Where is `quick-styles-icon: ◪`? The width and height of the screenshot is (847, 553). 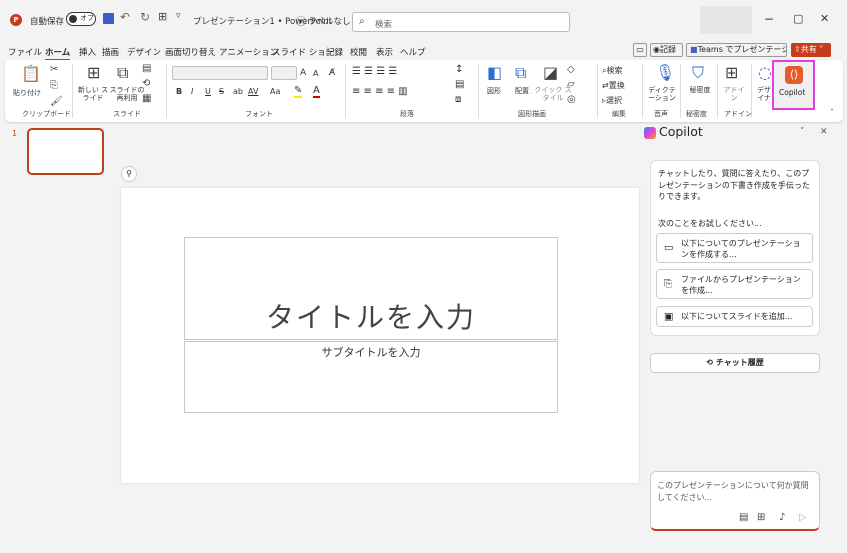 quick-styles-icon: ◪ is located at coordinates (550, 72).